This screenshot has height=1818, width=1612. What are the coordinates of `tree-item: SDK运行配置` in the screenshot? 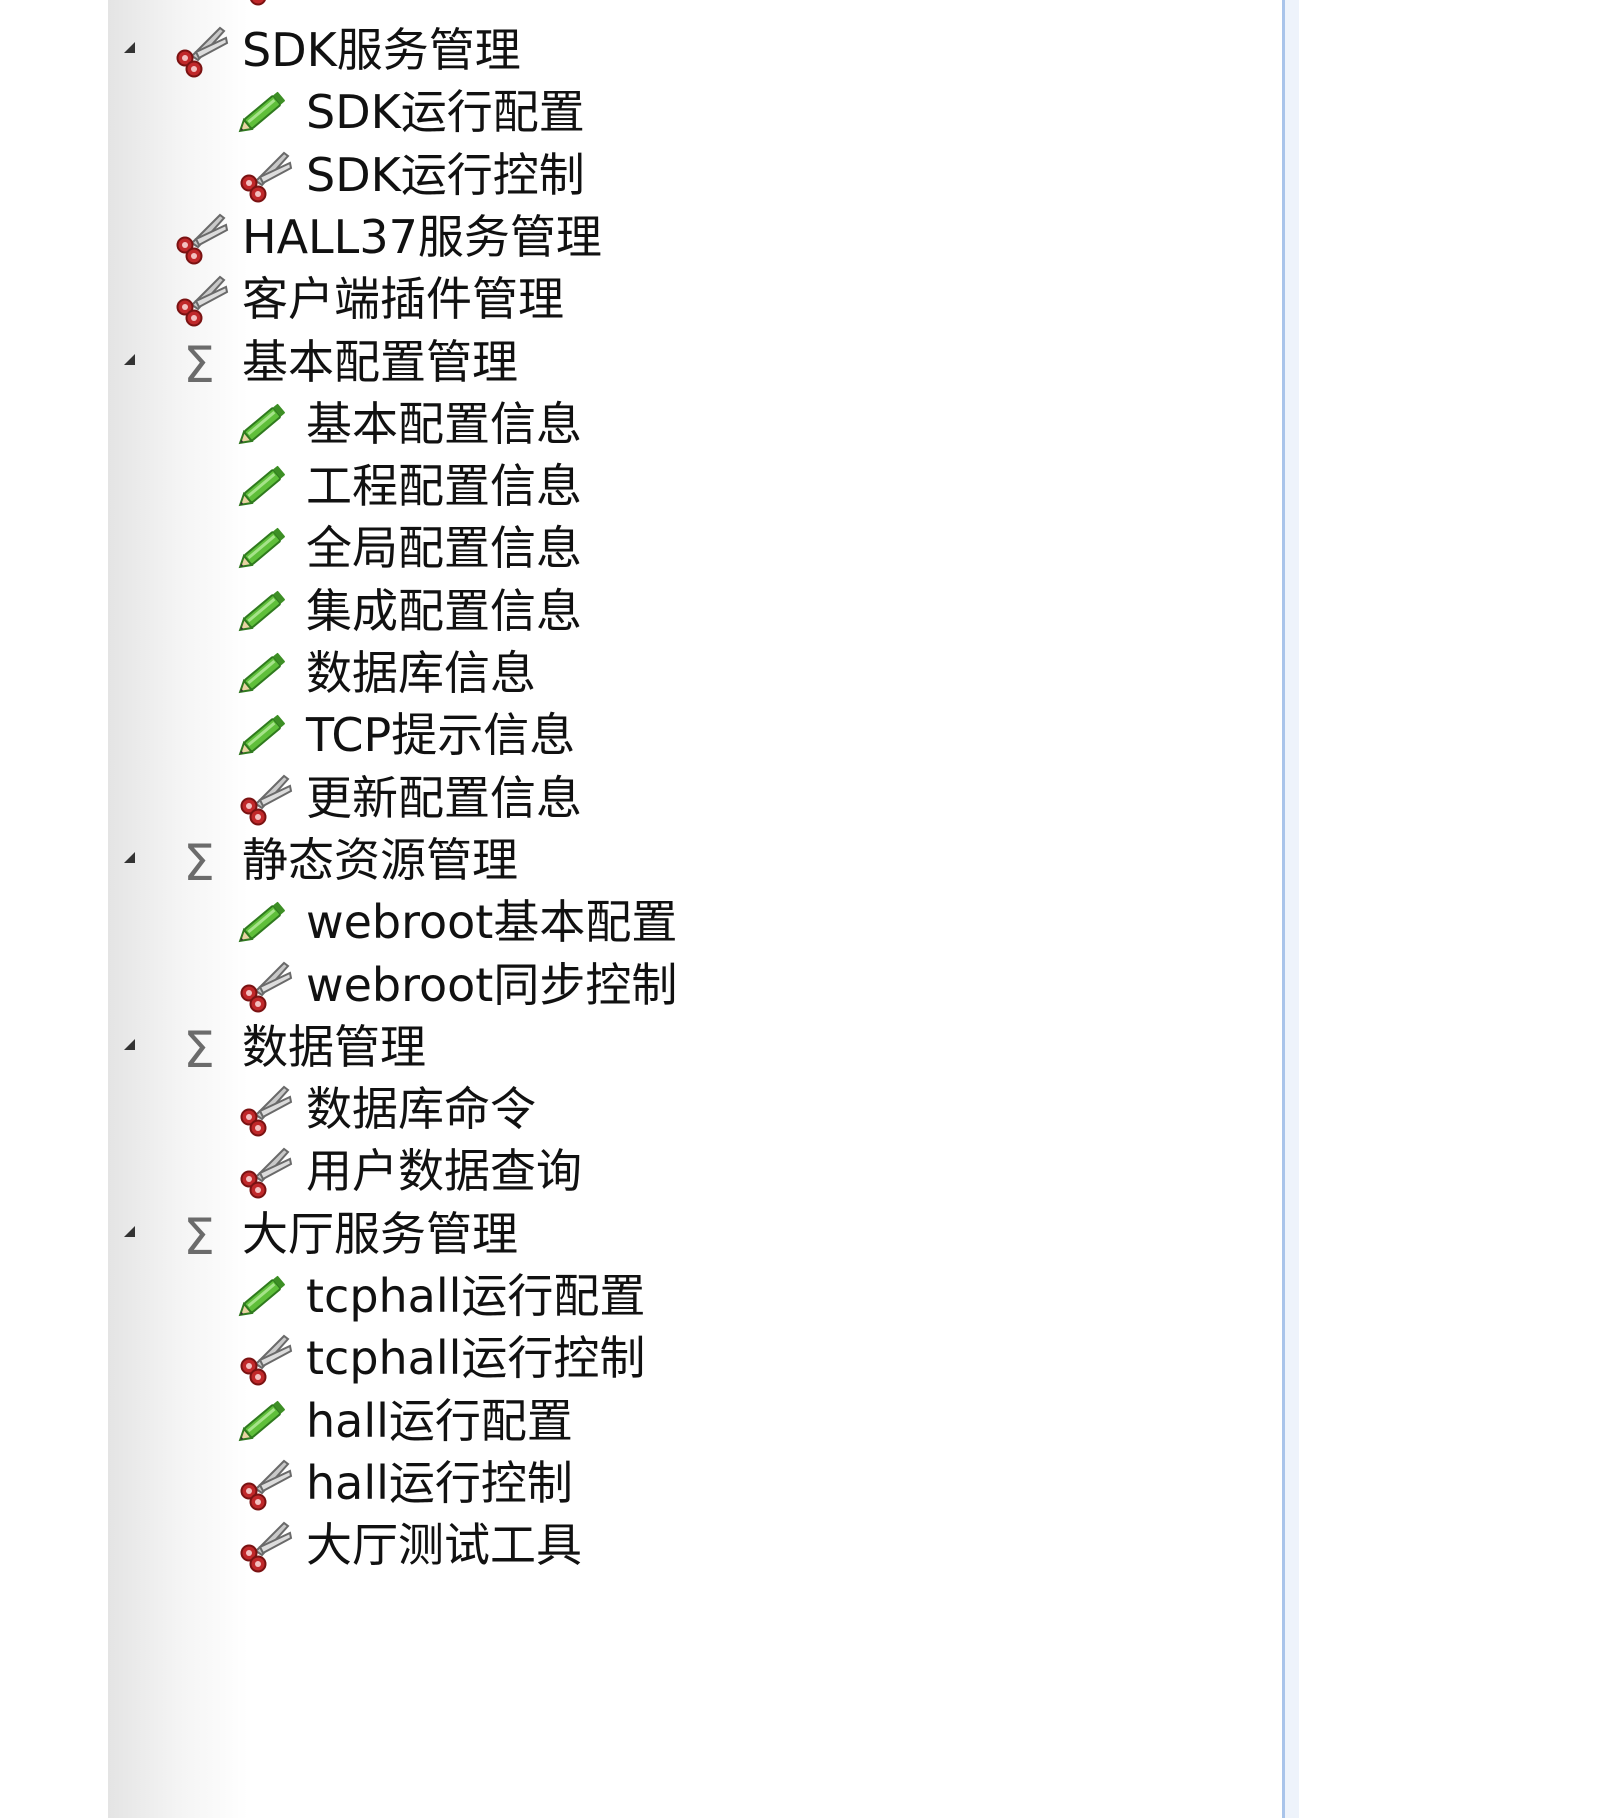 It's located at (658, 112).